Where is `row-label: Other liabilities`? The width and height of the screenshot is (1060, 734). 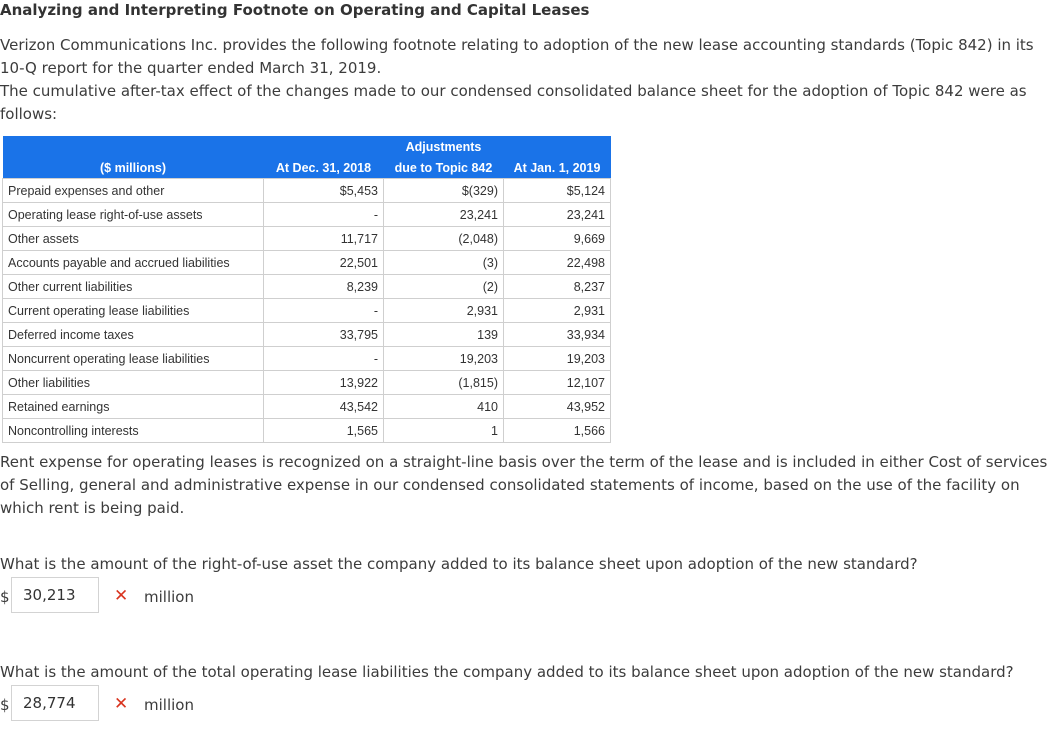
row-label: Other liabilities is located at coordinates (133, 382).